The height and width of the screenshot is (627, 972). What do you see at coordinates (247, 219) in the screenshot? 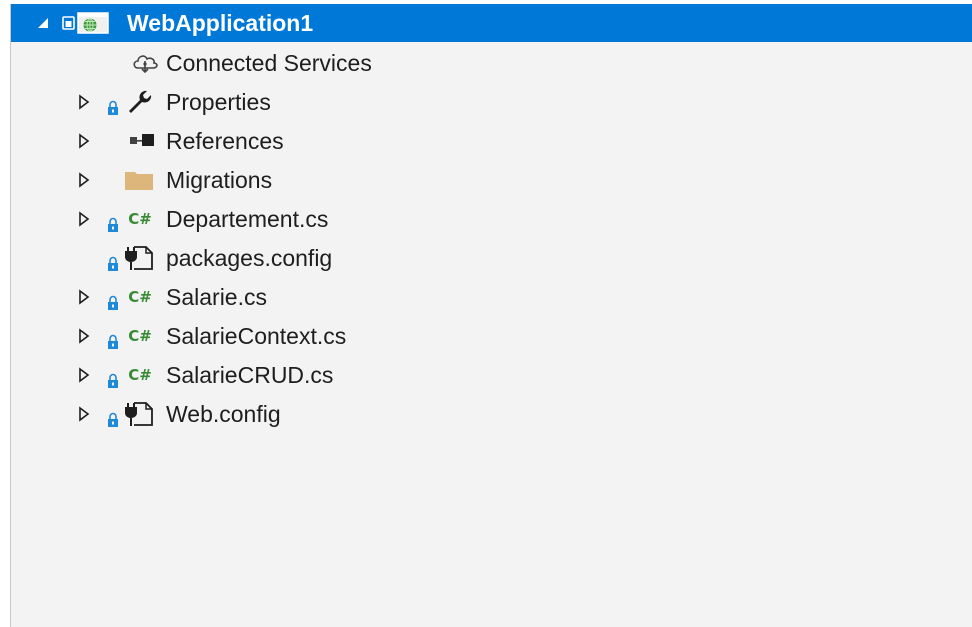
I see `tree-item-label: Departement.cs` at bounding box center [247, 219].